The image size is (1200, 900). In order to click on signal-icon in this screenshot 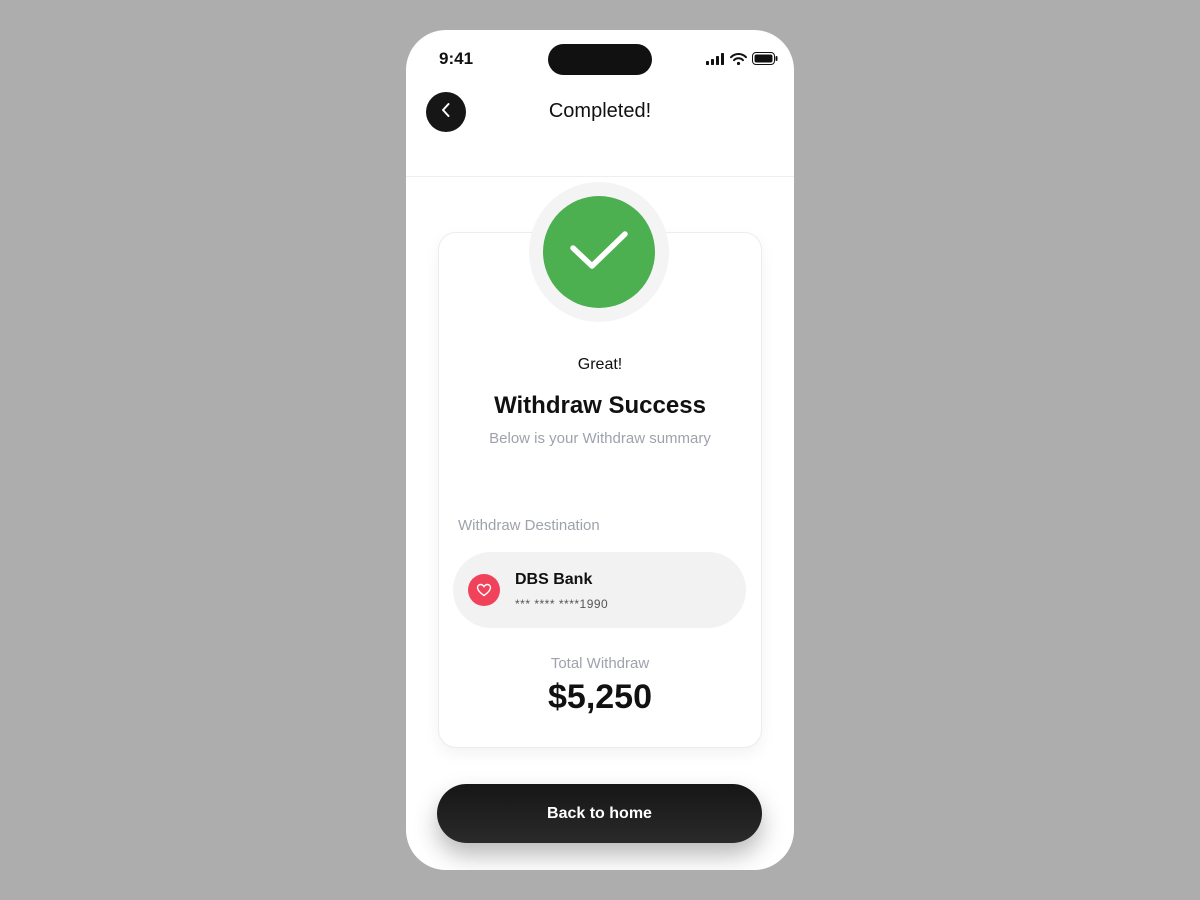, I will do `click(715, 61)`.